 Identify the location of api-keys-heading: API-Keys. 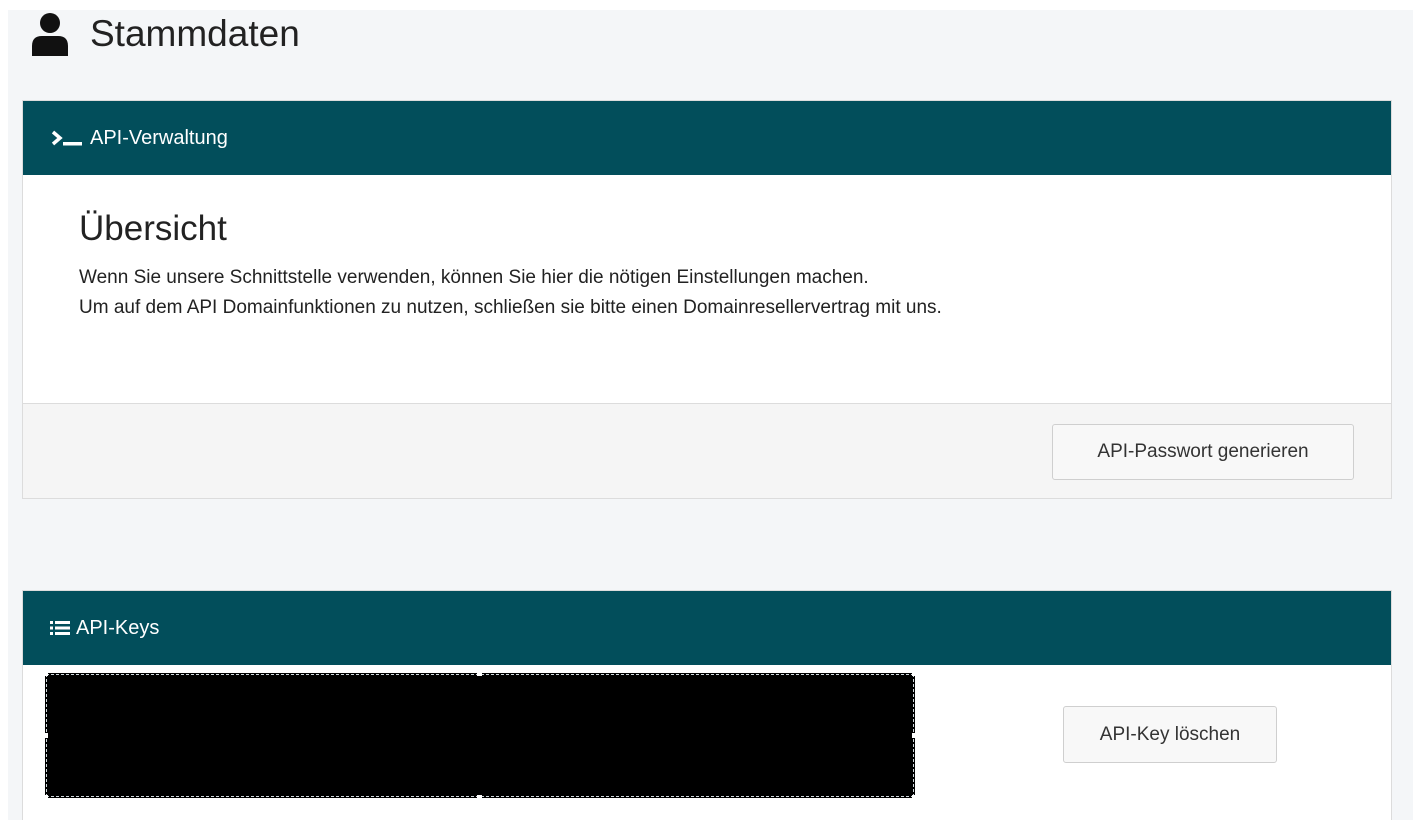
(707, 628).